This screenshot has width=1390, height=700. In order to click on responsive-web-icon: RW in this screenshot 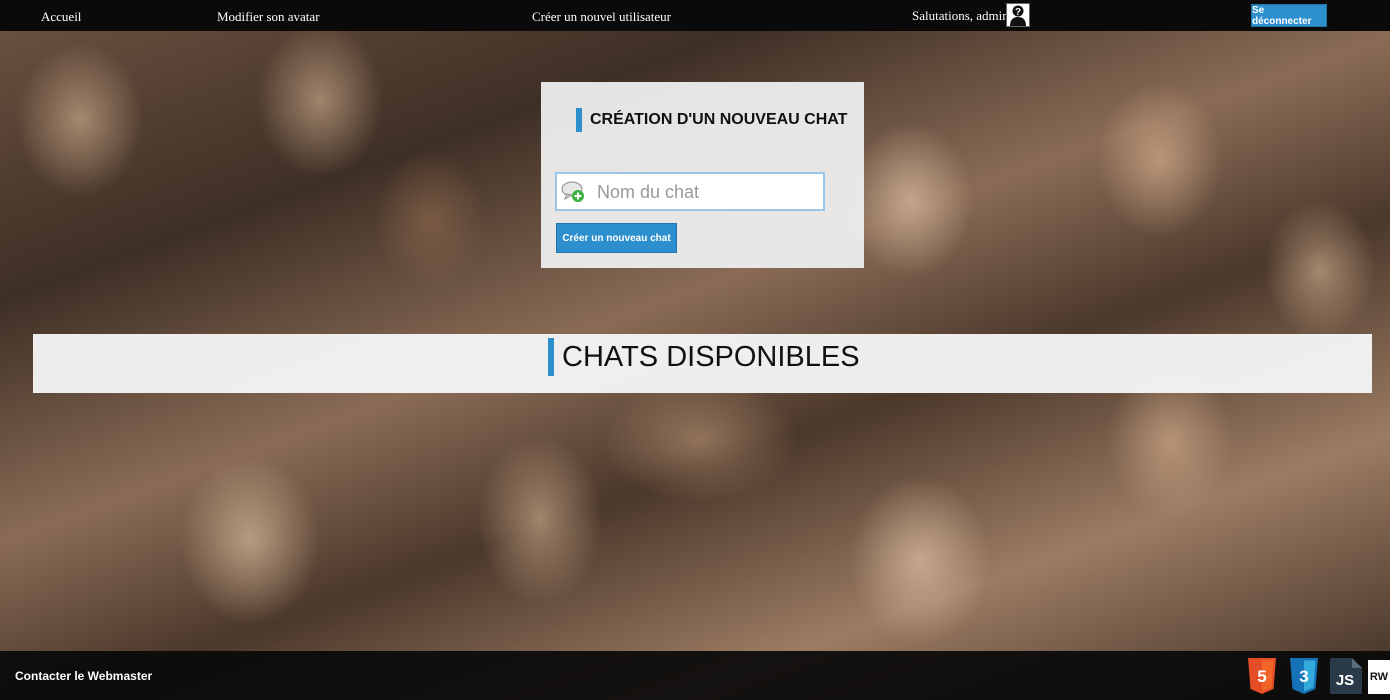, I will do `click(1379, 677)`.